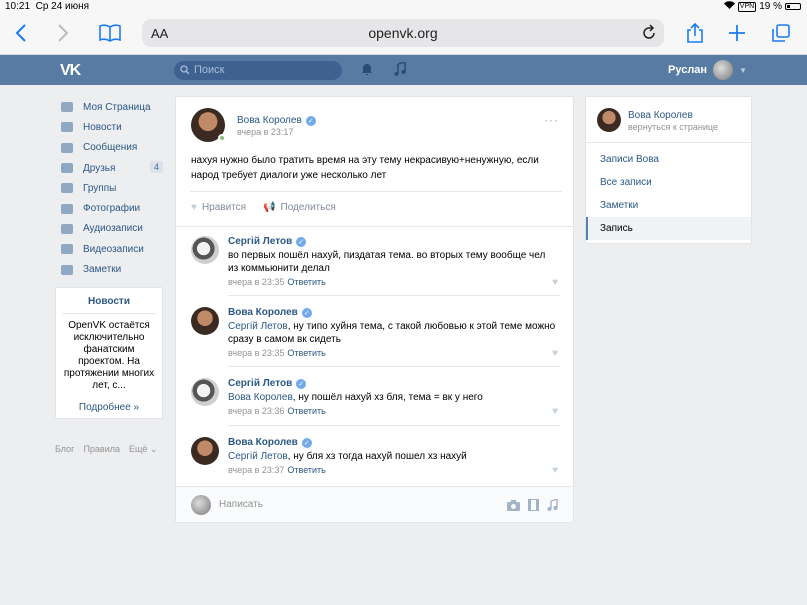 The image size is (807, 605). Describe the element at coordinates (660, 115) in the screenshot. I see `owner-name: Вова Королев` at that location.